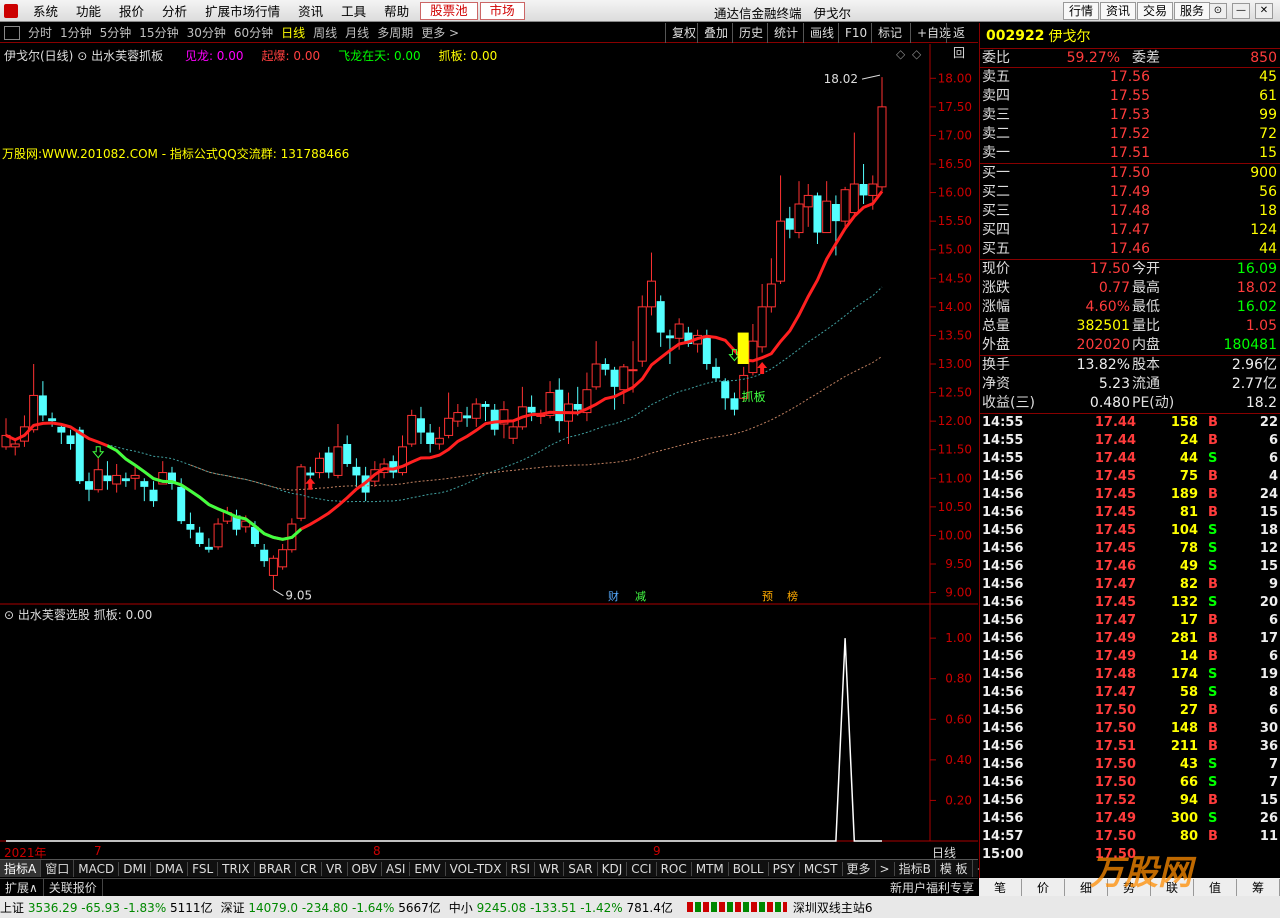 Image resolution: width=1280 pixels, height=918 pixels. What do you see at coordinates (236, 868) in the screenshot?
I see `indicator-tab-6: TRIX` at bounding box center [236, 868].